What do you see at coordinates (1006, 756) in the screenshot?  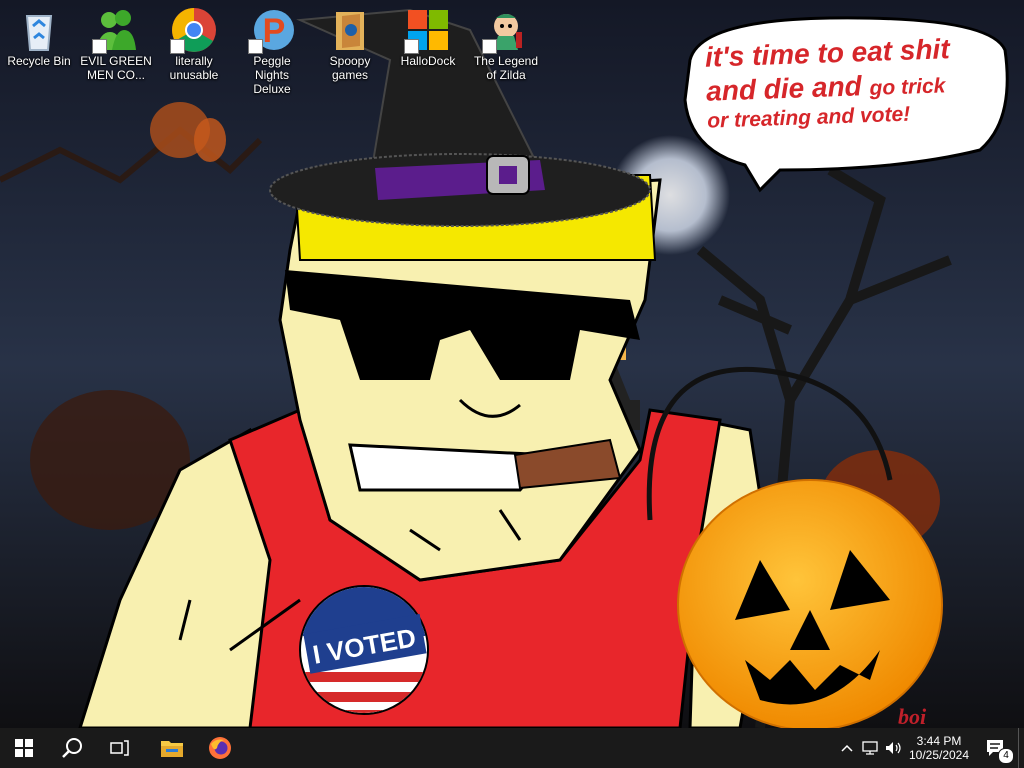 I see `notification-count-badge: 4` at bounding box center [1006, 756].